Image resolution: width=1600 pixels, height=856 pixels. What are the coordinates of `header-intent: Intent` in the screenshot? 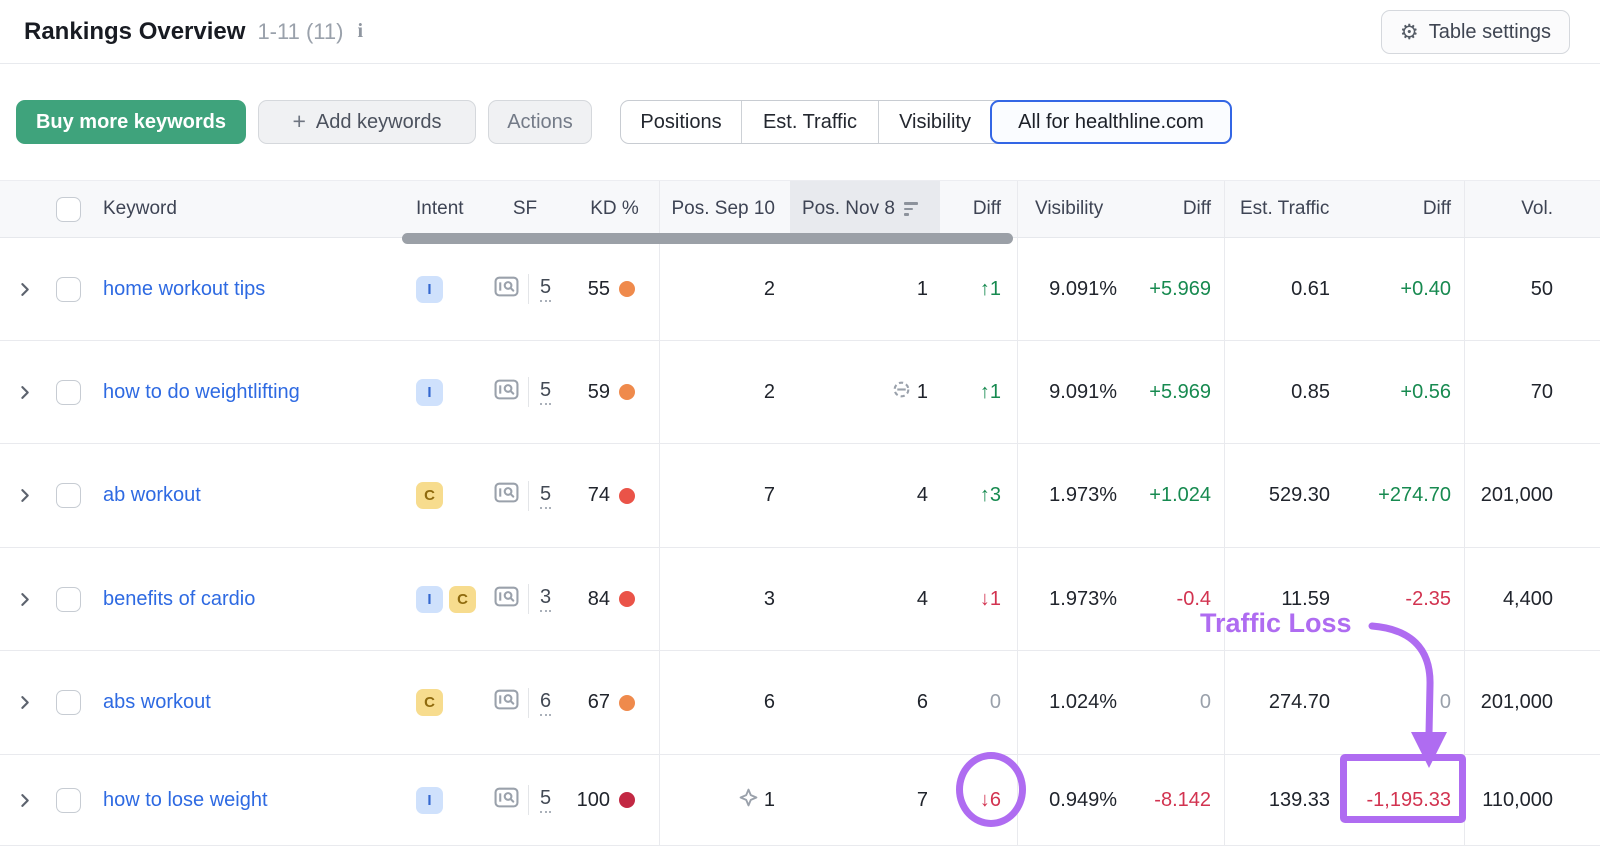 It's located at (440, 209).